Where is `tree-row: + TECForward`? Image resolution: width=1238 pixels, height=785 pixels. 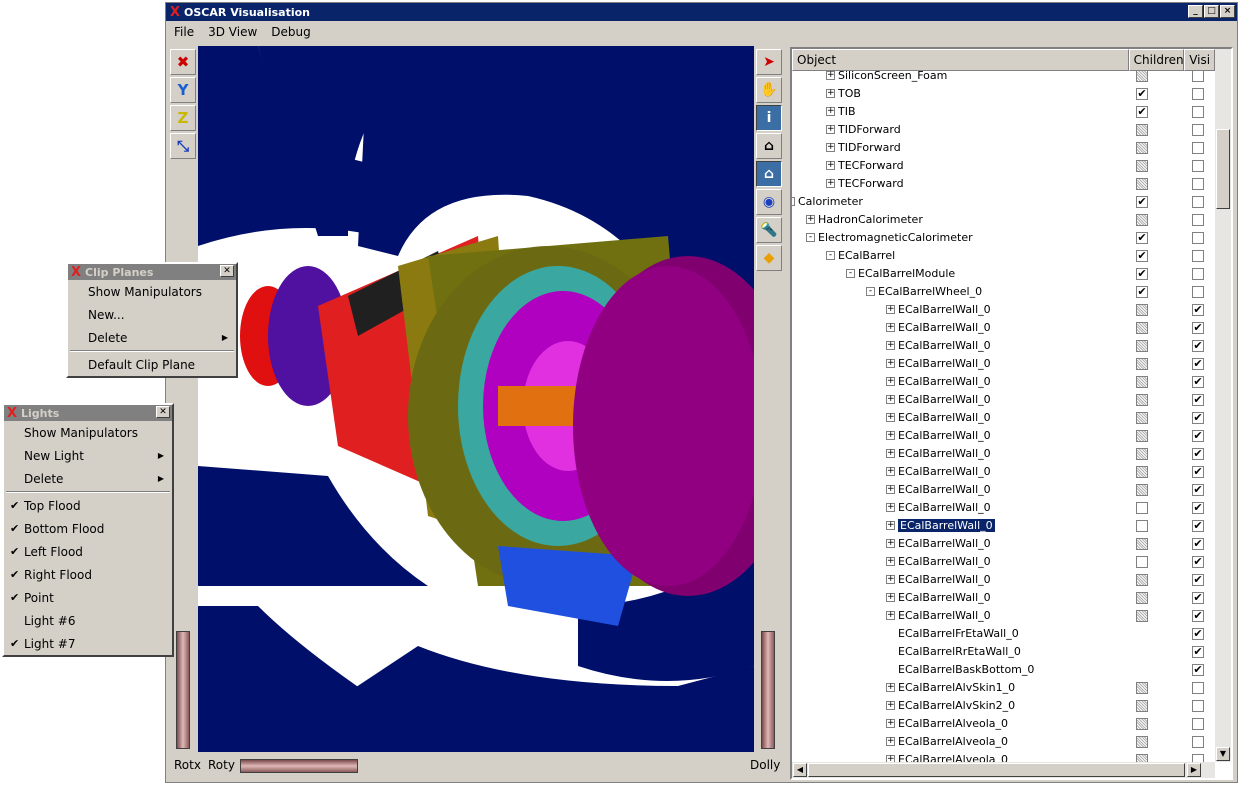
tree-row: + TECForward is located at coordinates (1003, 184).